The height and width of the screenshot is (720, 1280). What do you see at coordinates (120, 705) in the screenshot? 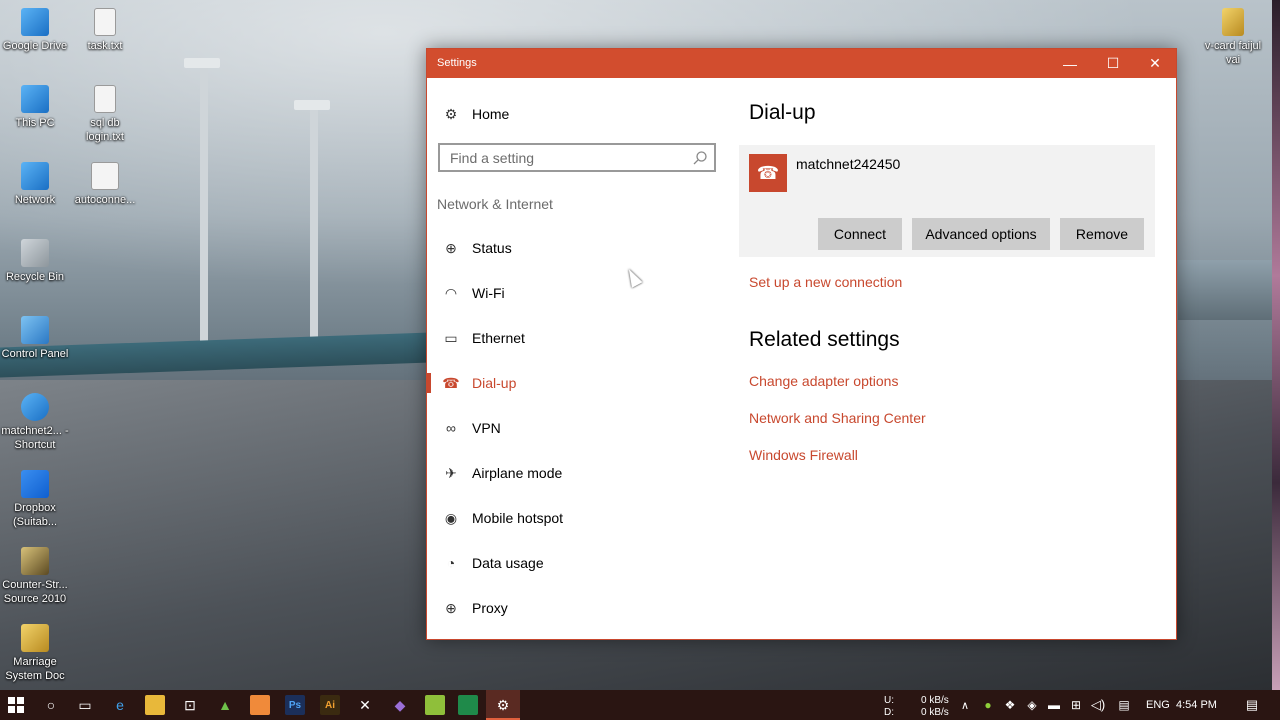
I see `edge-icon: e` at bounding box center [120, 705].